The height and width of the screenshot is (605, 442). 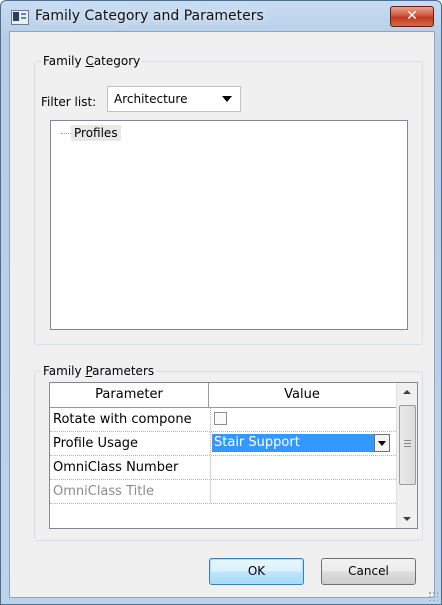 I want to click on tree-item-label: Profiles, so click(x=96, y=133).